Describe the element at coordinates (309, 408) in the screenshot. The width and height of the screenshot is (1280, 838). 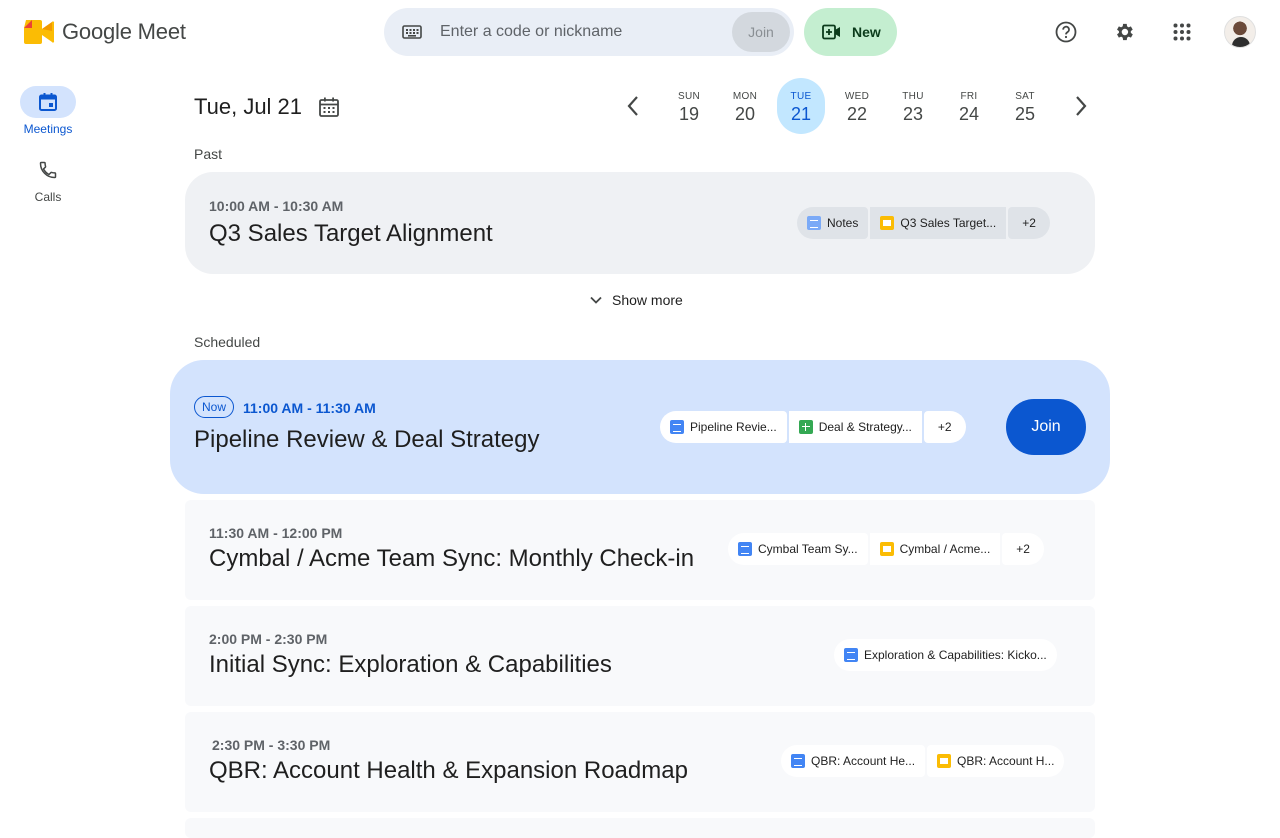
I see `meeting-time: 11:00 AM - 11:30 AM` at that location.